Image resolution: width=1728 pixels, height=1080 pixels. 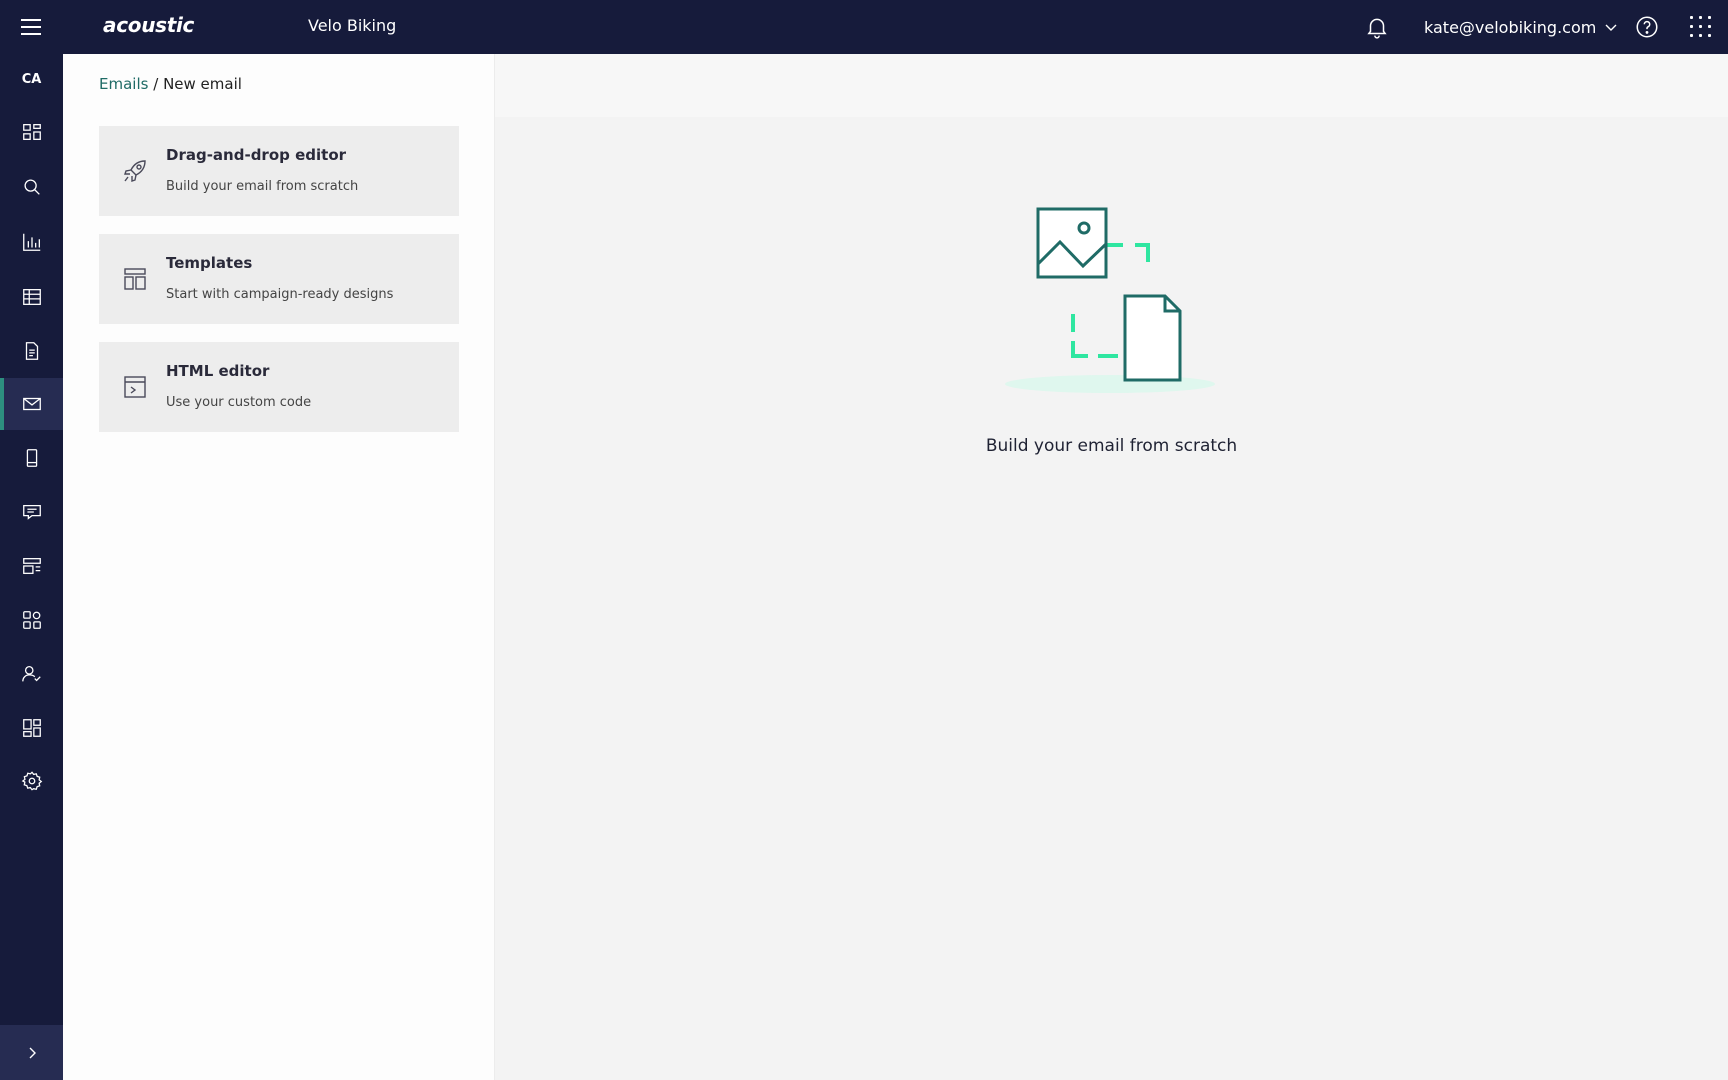 What do you see at coordinates (262, 186) in the screenshot?
I see `option-subtitle: Build your email from scratch` at bounding box center [262, 186].